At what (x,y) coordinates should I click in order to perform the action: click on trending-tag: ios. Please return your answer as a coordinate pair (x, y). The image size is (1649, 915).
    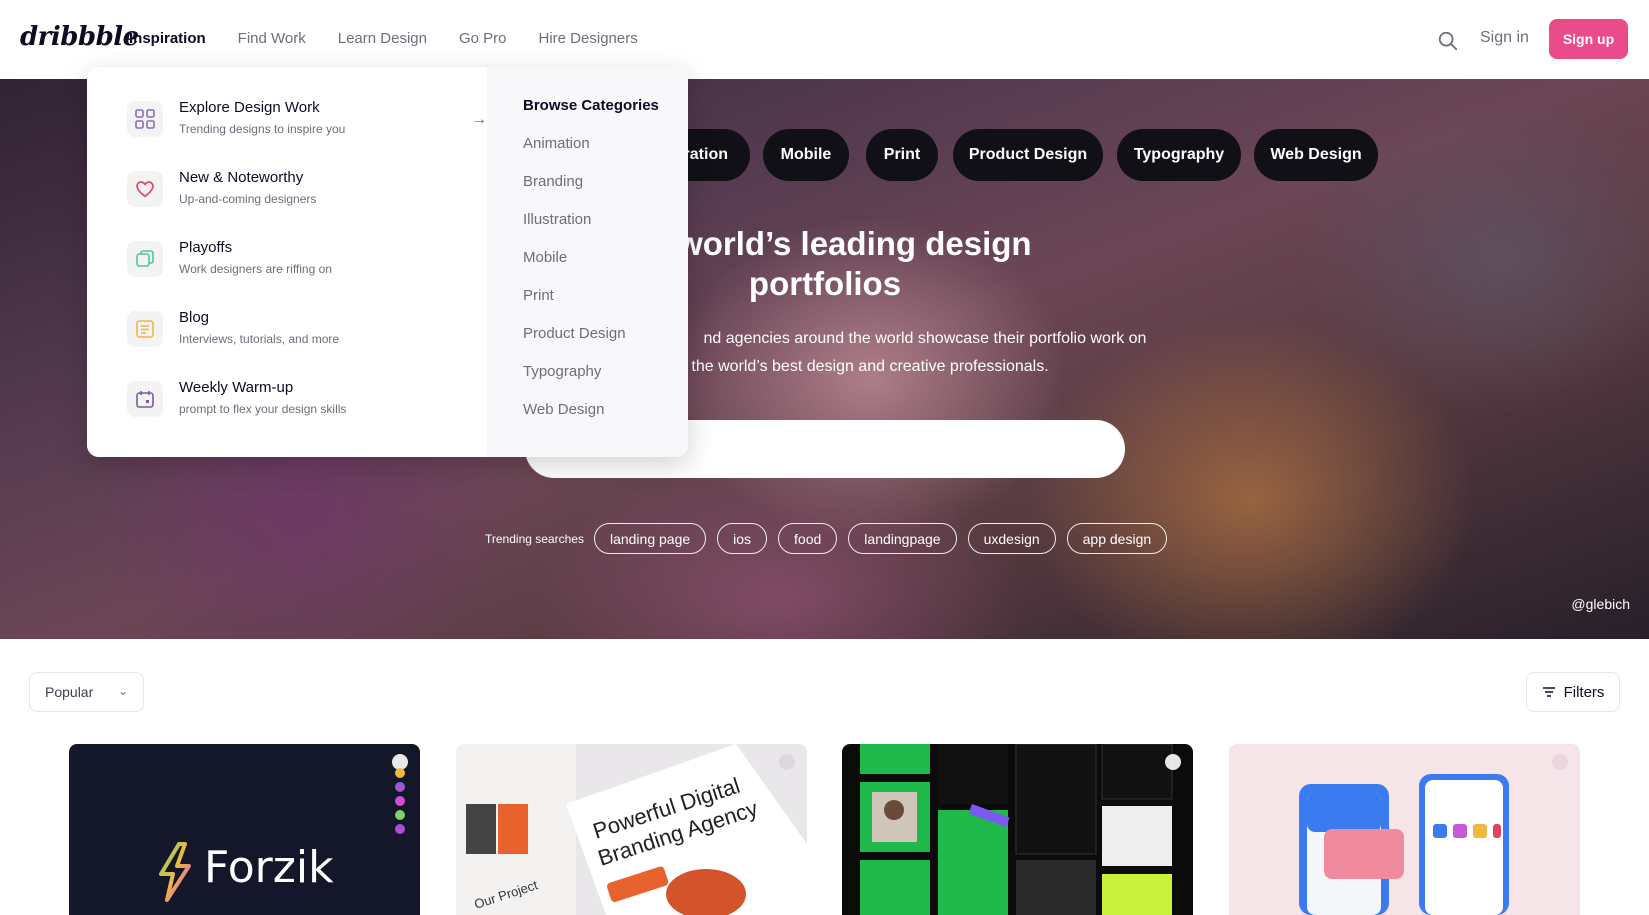
    Looking at the image, I should click on (742, 538).